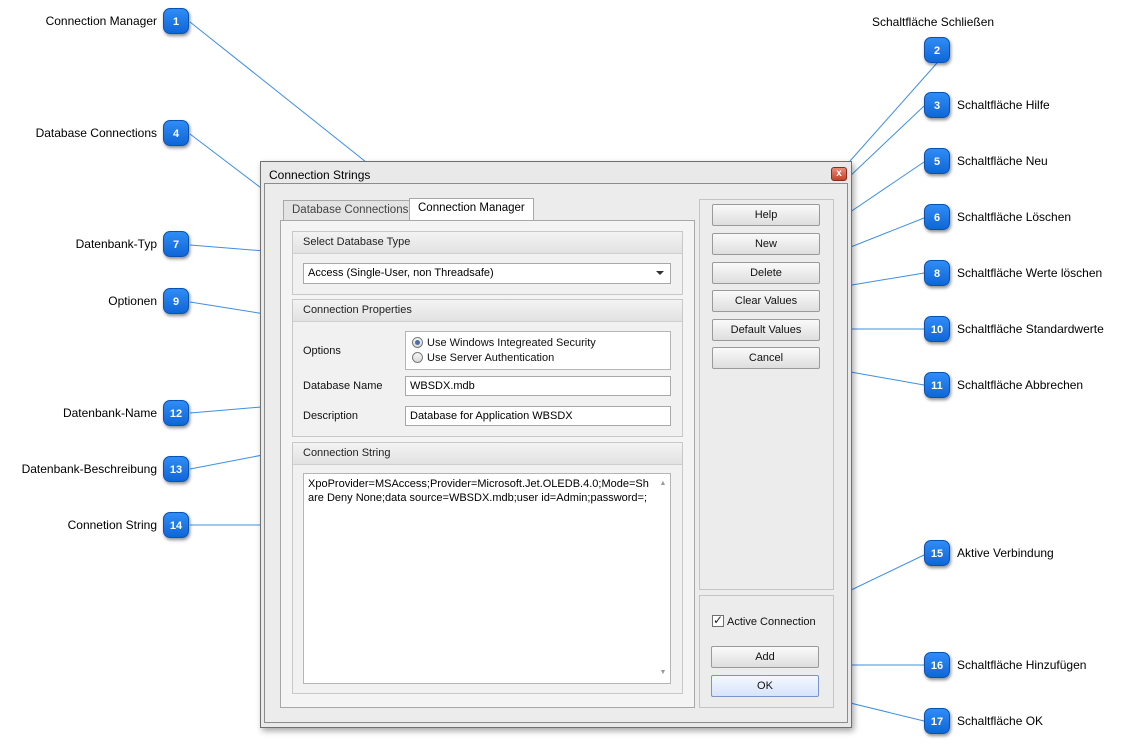 The width and height of the screenshot is (1132, 746). Describe the element at coordinates (176, 525) in the screenshot. I see `badge-14: 14` at that location.